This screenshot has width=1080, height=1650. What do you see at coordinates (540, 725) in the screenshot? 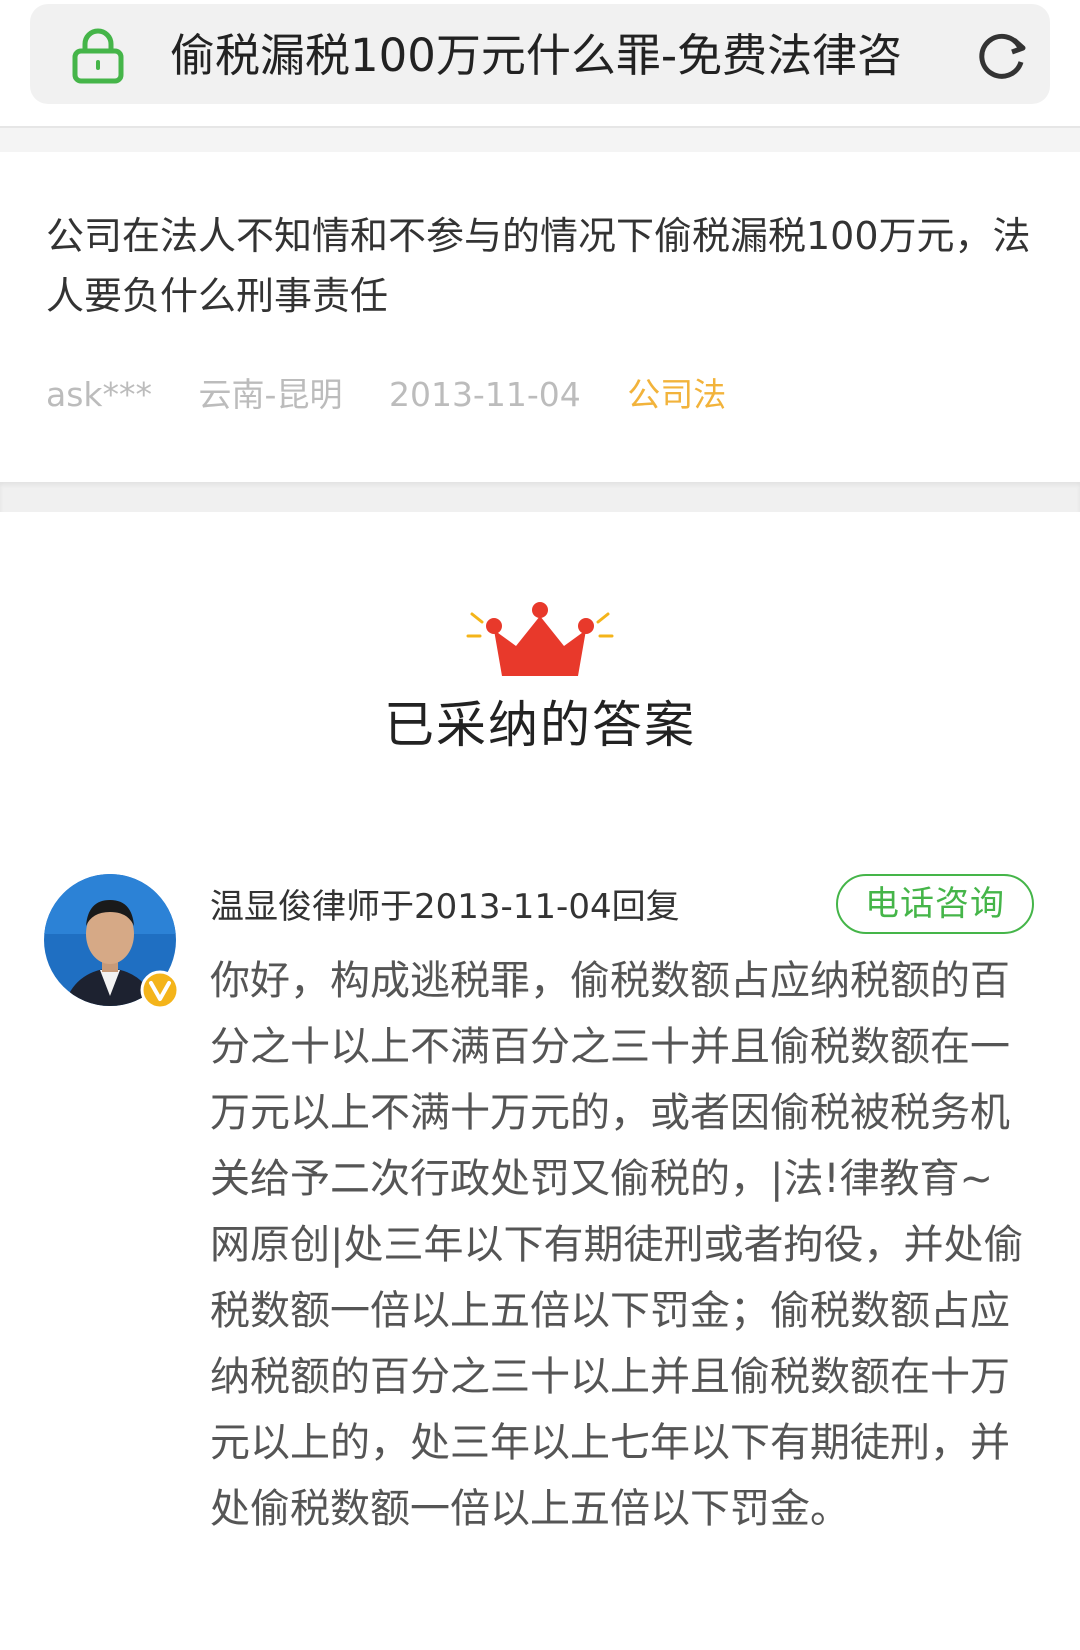
I see `accepted-answer-title: 已采纳的答案` at bounding box center [540, 725].